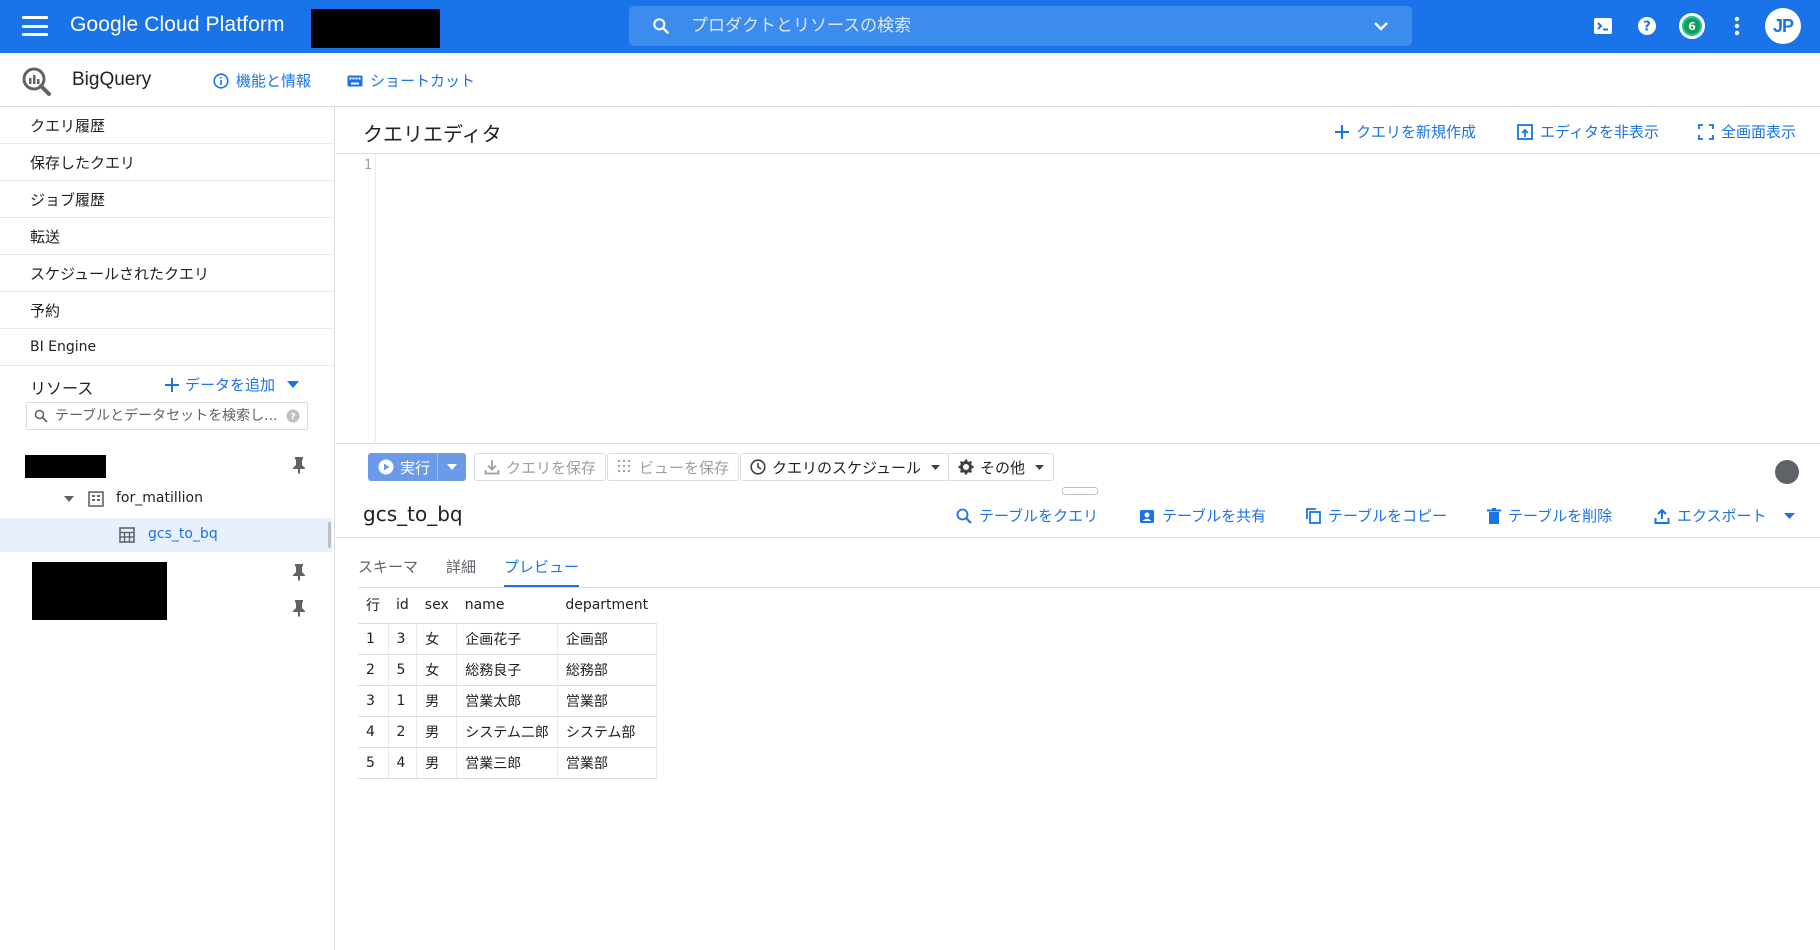 The image size is (1820, 950). I want to click on copy-table-button: テーブルをコピー, so click(1376, 515).